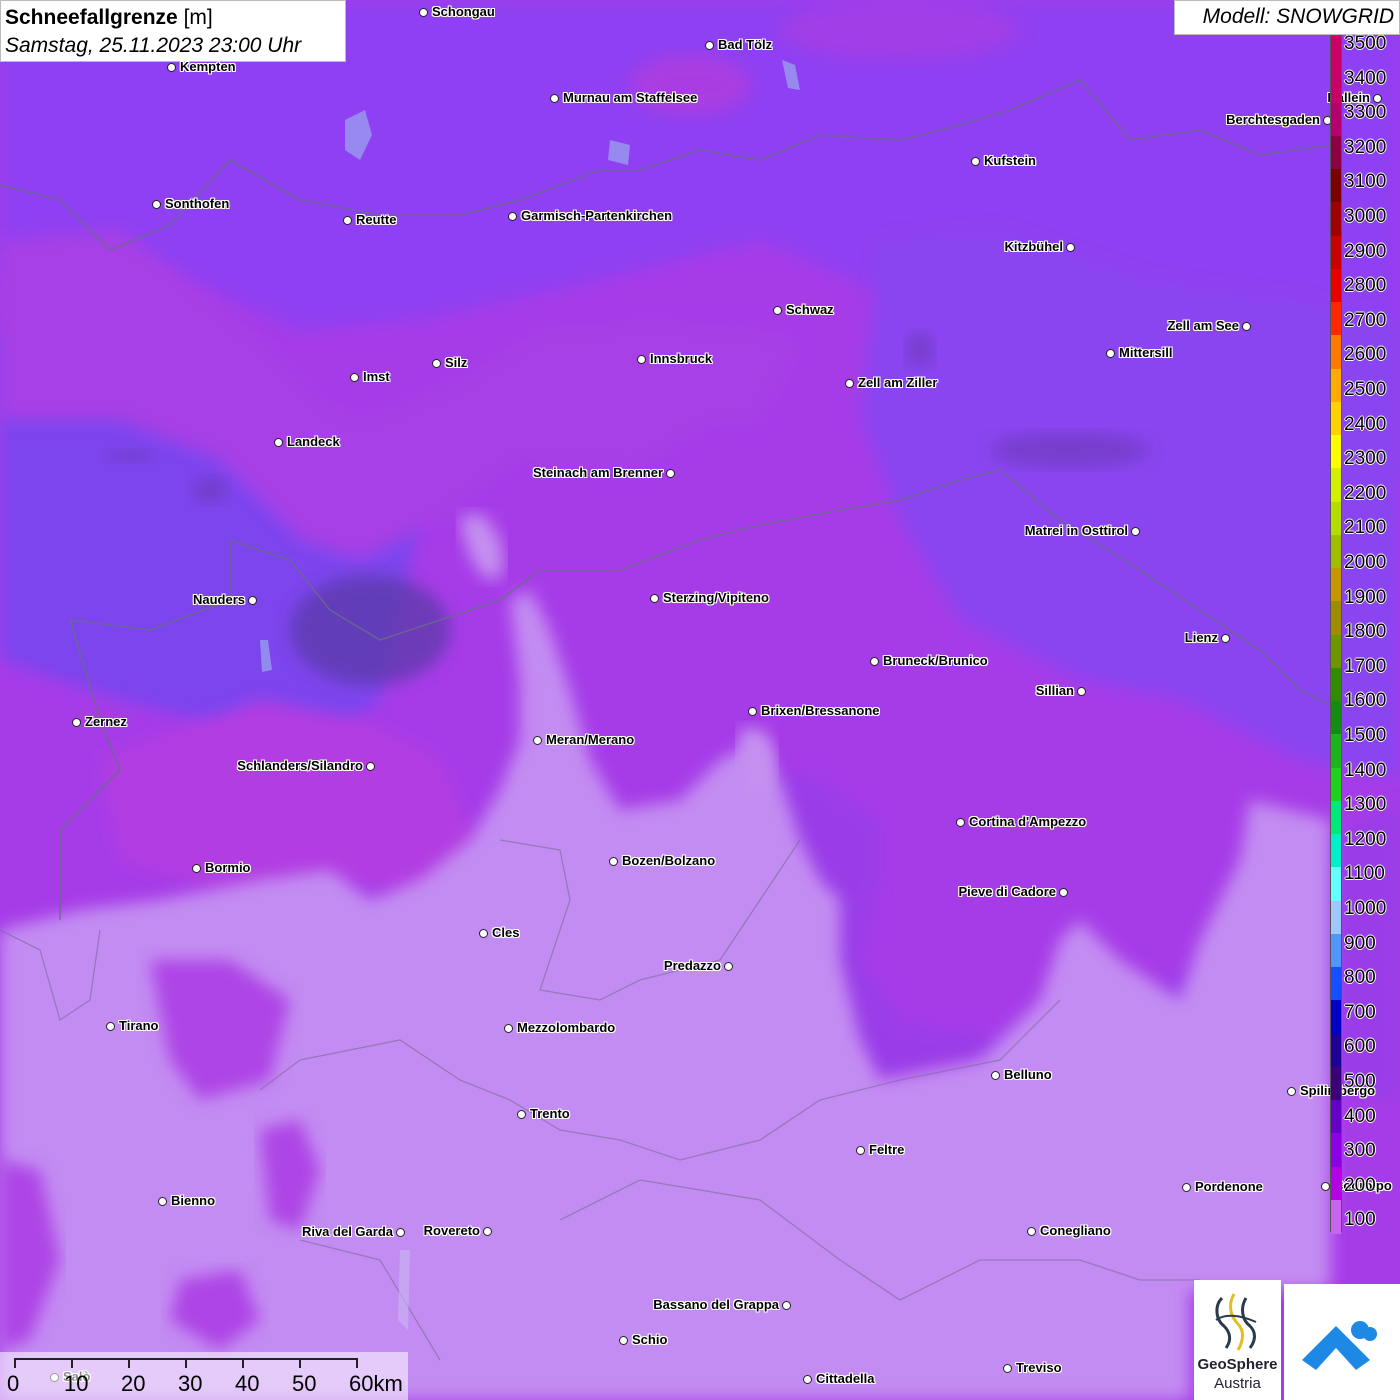 The width and height of the screenshot is (1400, 1400). I want to click on distance-scale-bar: 0 10 20 30 40 50 60km, so click(204, 1376).